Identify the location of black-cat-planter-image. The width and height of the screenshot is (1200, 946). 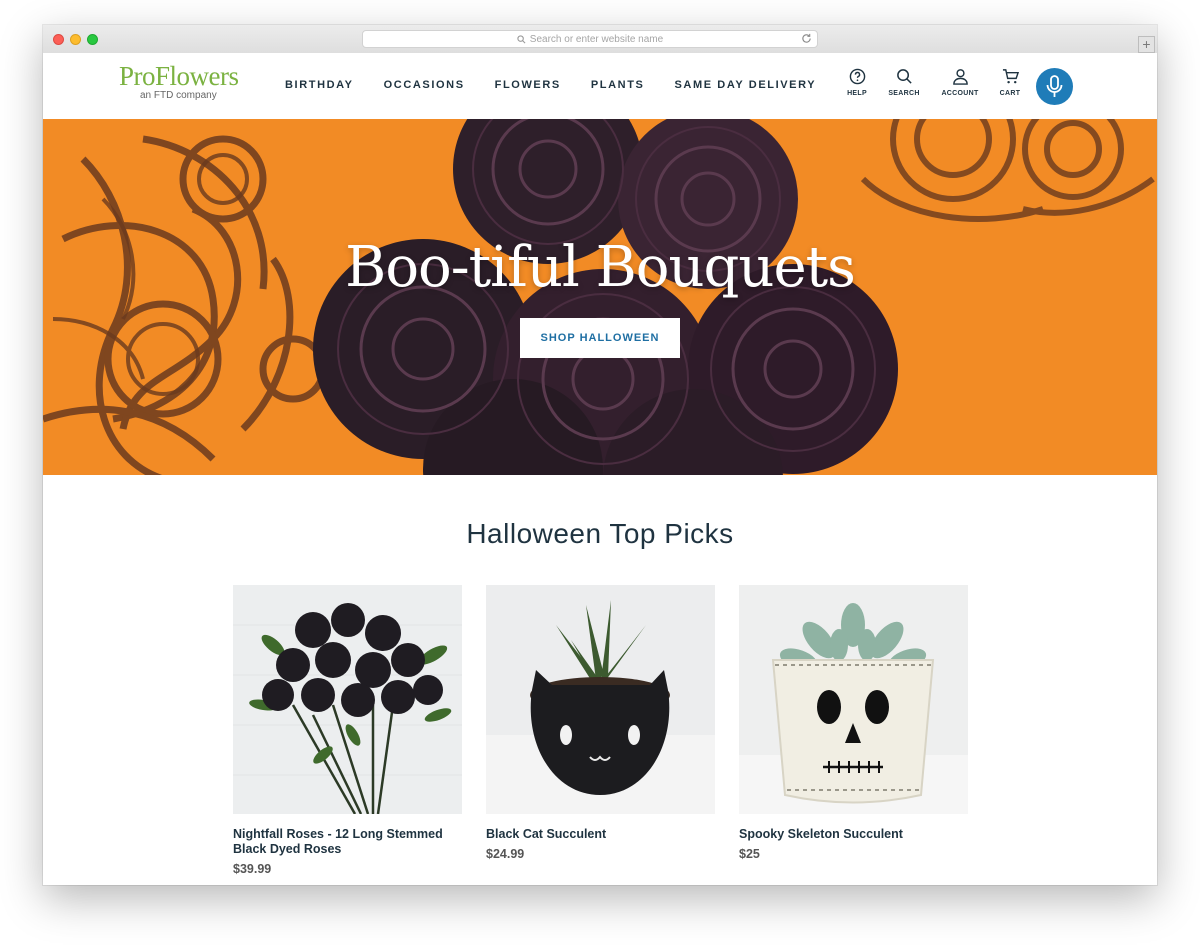
(600, 699).